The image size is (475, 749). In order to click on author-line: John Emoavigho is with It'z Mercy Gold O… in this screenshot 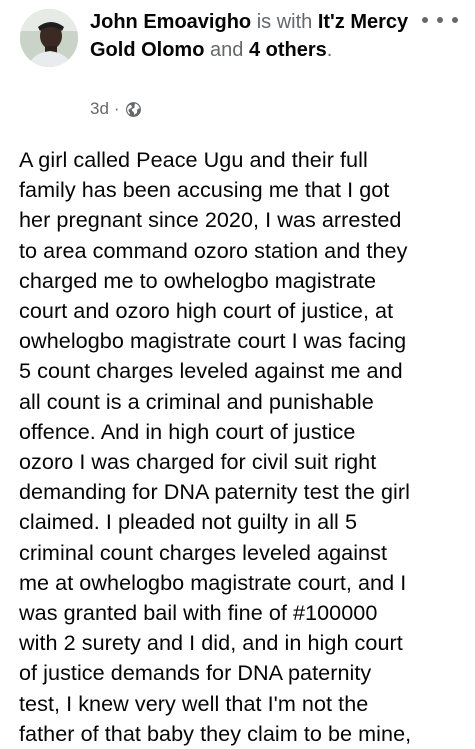, I will do `click(250, 36)`.